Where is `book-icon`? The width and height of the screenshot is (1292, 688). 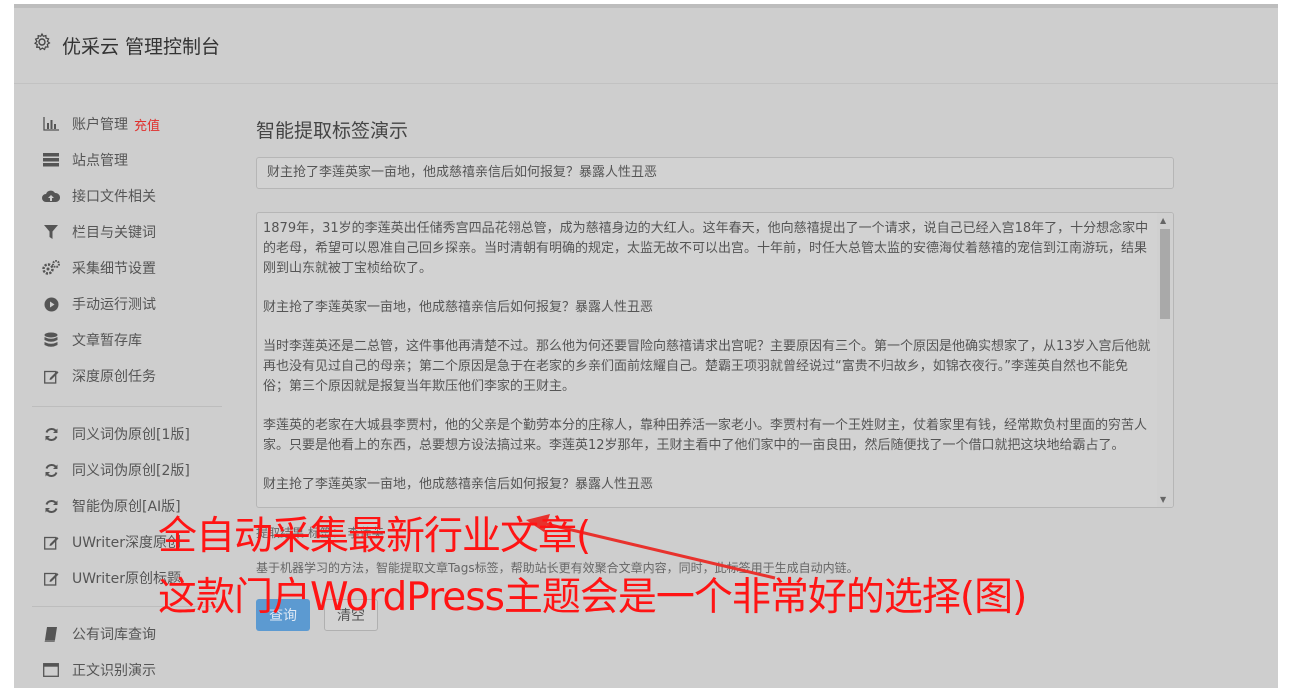 book-icon is located at coordinates (51, 634).